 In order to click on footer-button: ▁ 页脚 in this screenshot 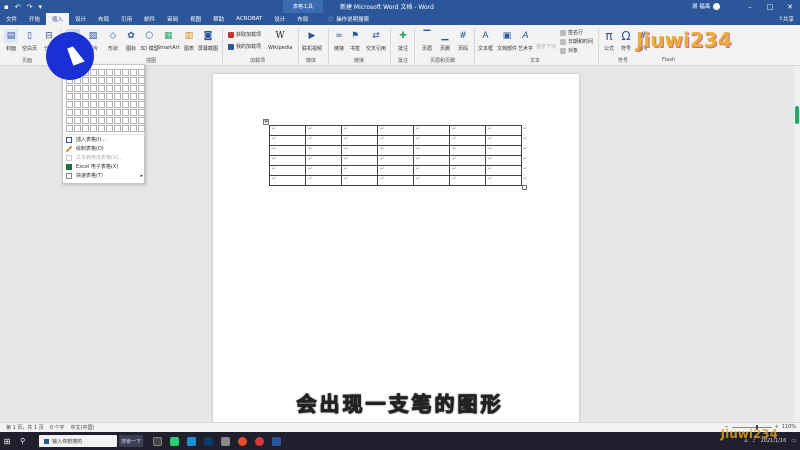, I will do `click(445, 40)`.